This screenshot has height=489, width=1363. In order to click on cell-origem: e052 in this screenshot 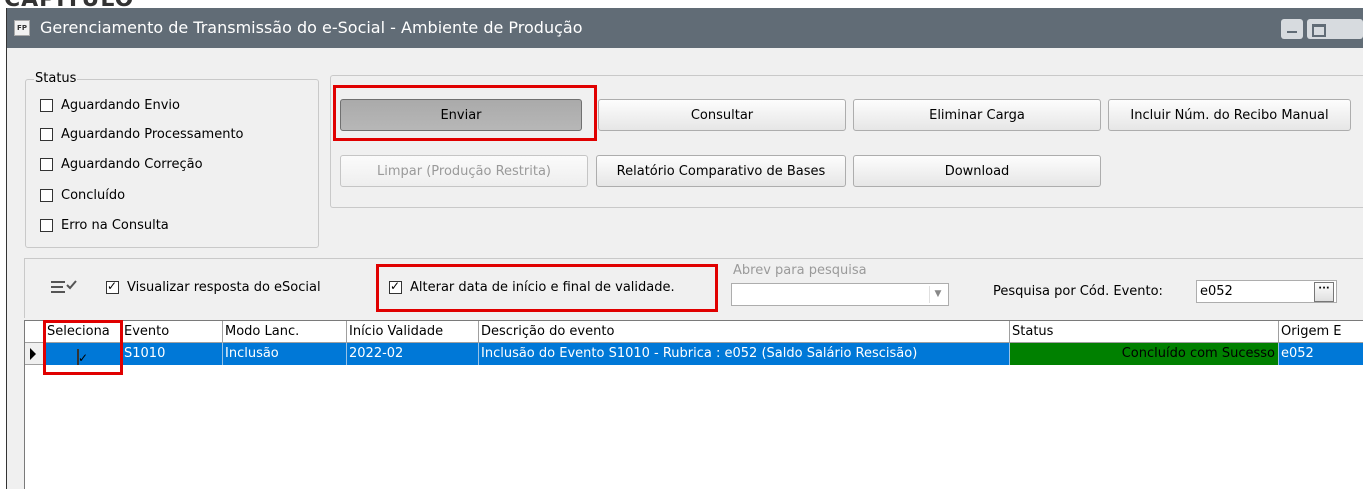, I will do `click(1297, 353)`.